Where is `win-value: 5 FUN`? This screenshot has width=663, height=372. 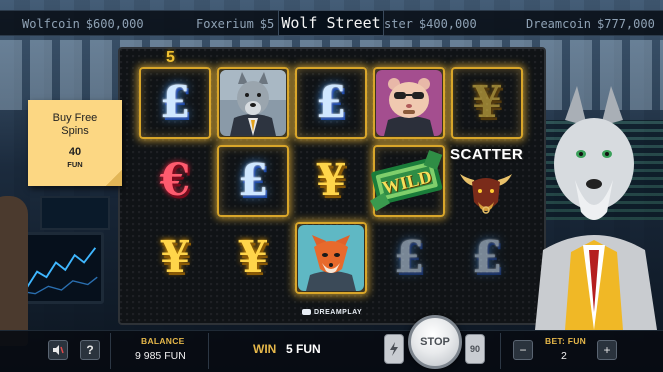 win-value: 5 FUN is located at coordinates (303, 349).